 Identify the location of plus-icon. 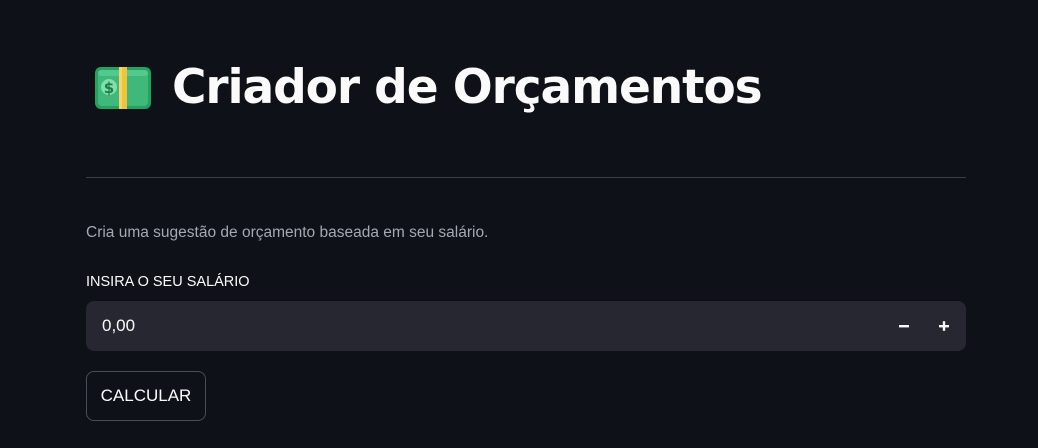
(944, 326).